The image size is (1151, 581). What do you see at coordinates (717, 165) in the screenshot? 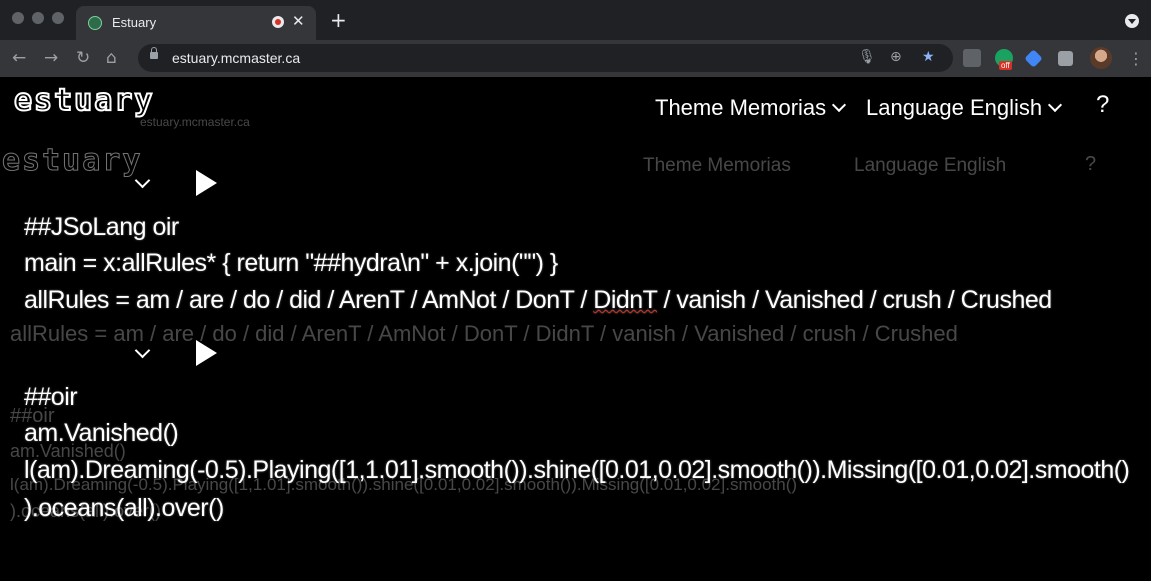
I see `ghost-theme-label: Theme Memorias` at bounding box center [717, 165].